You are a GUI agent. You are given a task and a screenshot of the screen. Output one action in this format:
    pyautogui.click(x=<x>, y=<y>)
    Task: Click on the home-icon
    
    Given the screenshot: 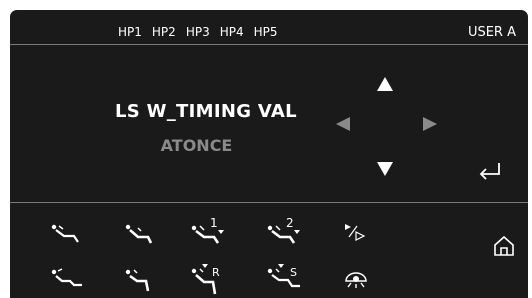 What is the action you would take?
    pyautogui.click(x=504, y=245)
    